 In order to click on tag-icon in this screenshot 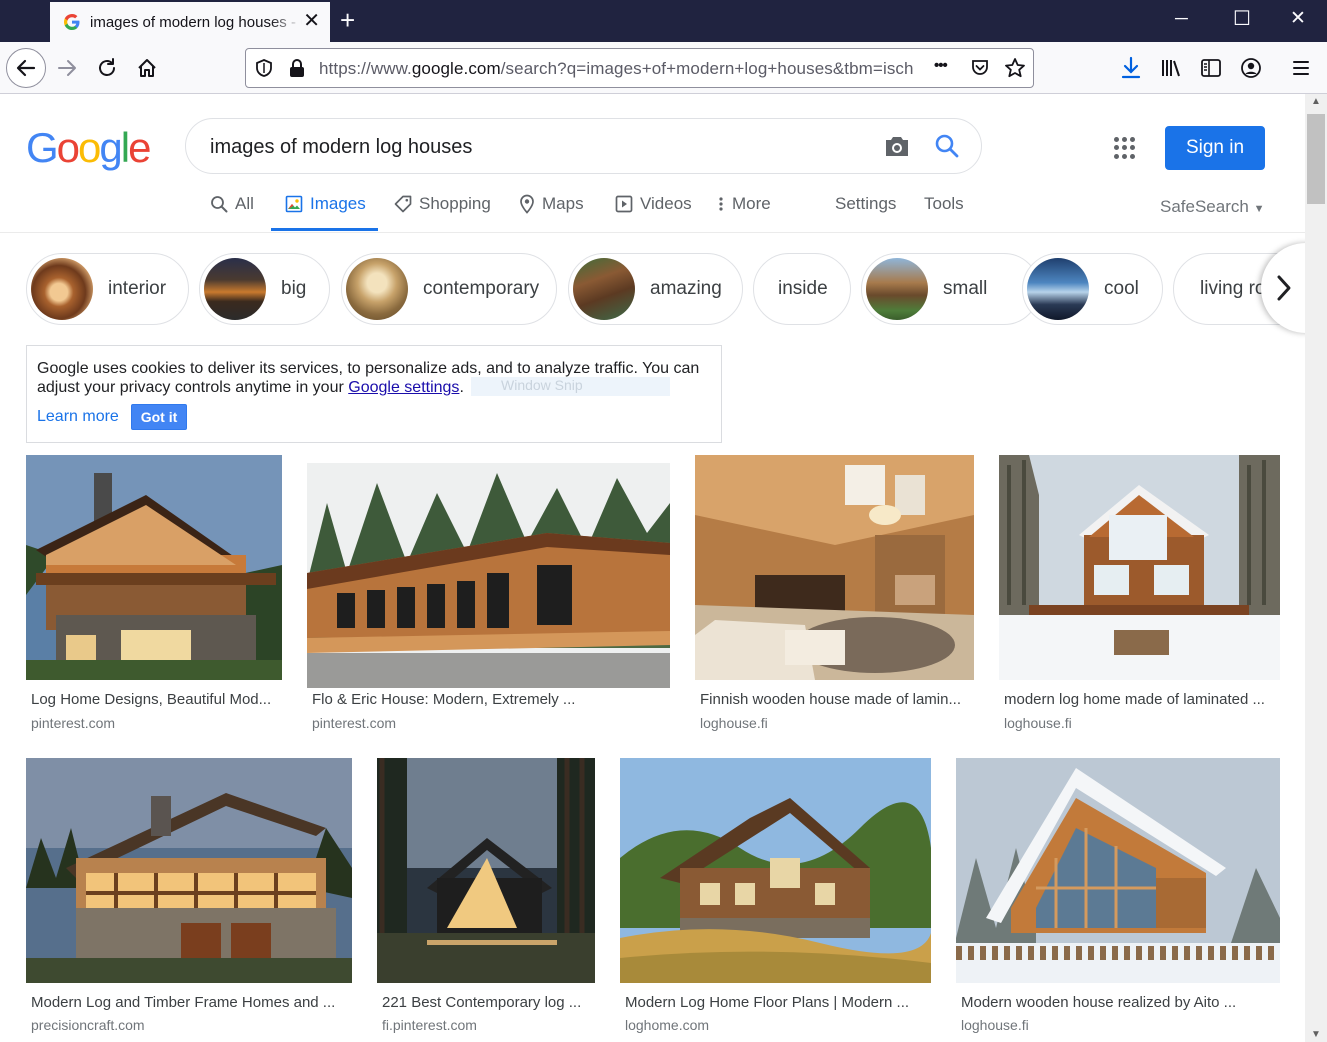, I will do `click(403, 204)`.